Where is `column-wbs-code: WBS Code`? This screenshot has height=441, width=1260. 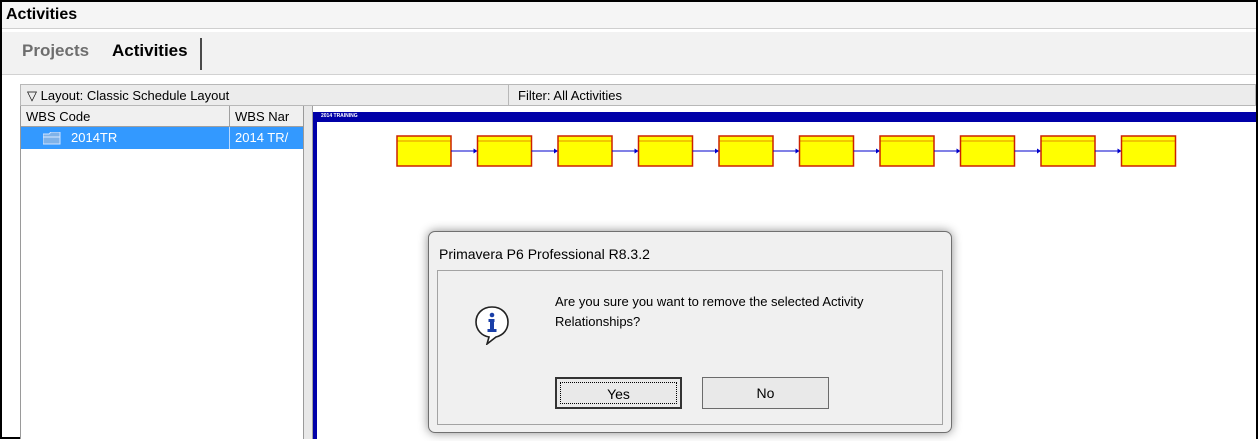
column-wbs-code: WBS Code is located at coordinates (58, 116).